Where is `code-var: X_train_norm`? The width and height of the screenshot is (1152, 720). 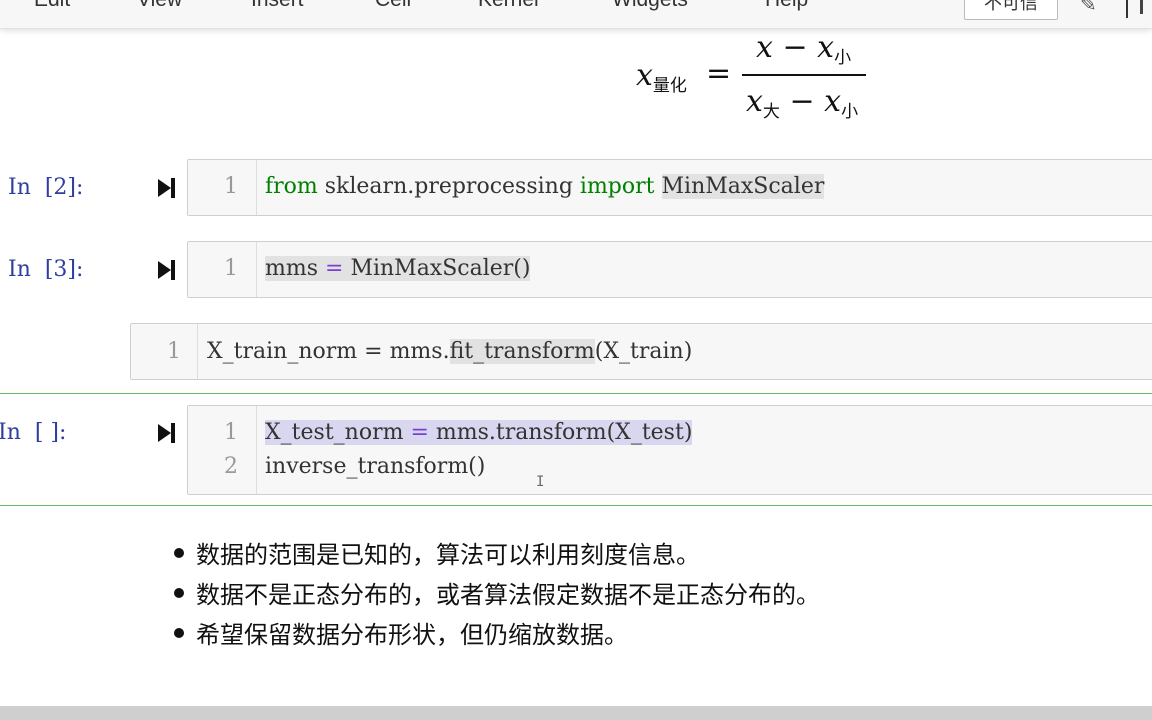 code-var: X_train_norm is located at coordinates (282, 351).